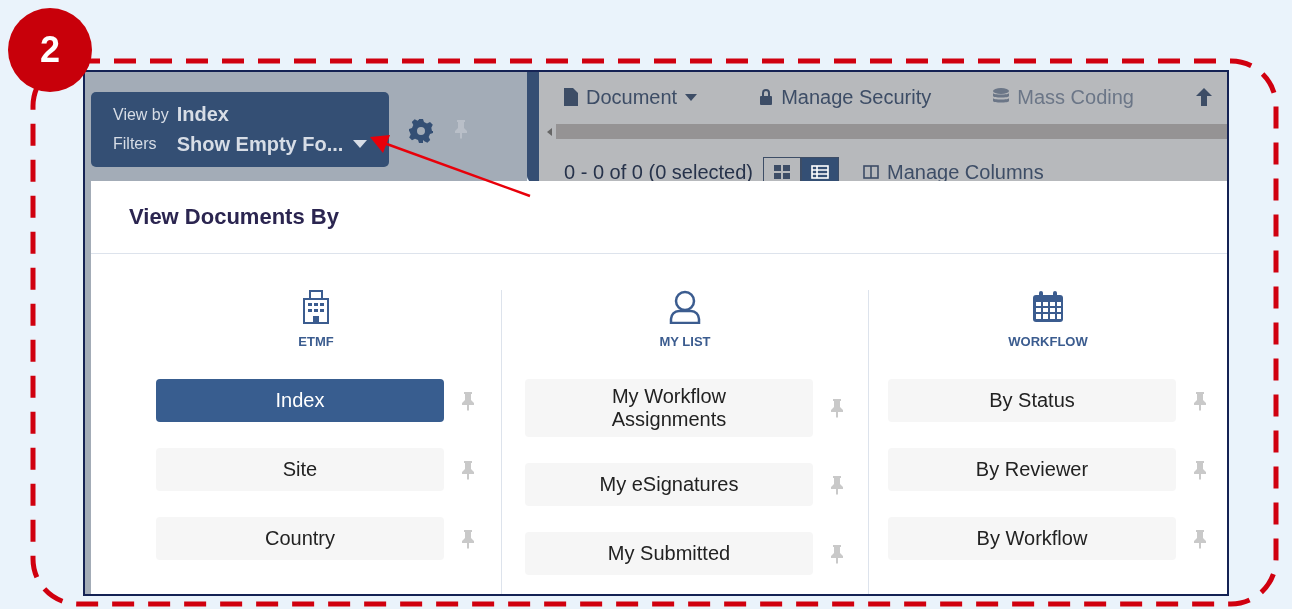  Describe the element at coordinates (300, 538) in the screenshot. I see `view-option: Country` at that location.